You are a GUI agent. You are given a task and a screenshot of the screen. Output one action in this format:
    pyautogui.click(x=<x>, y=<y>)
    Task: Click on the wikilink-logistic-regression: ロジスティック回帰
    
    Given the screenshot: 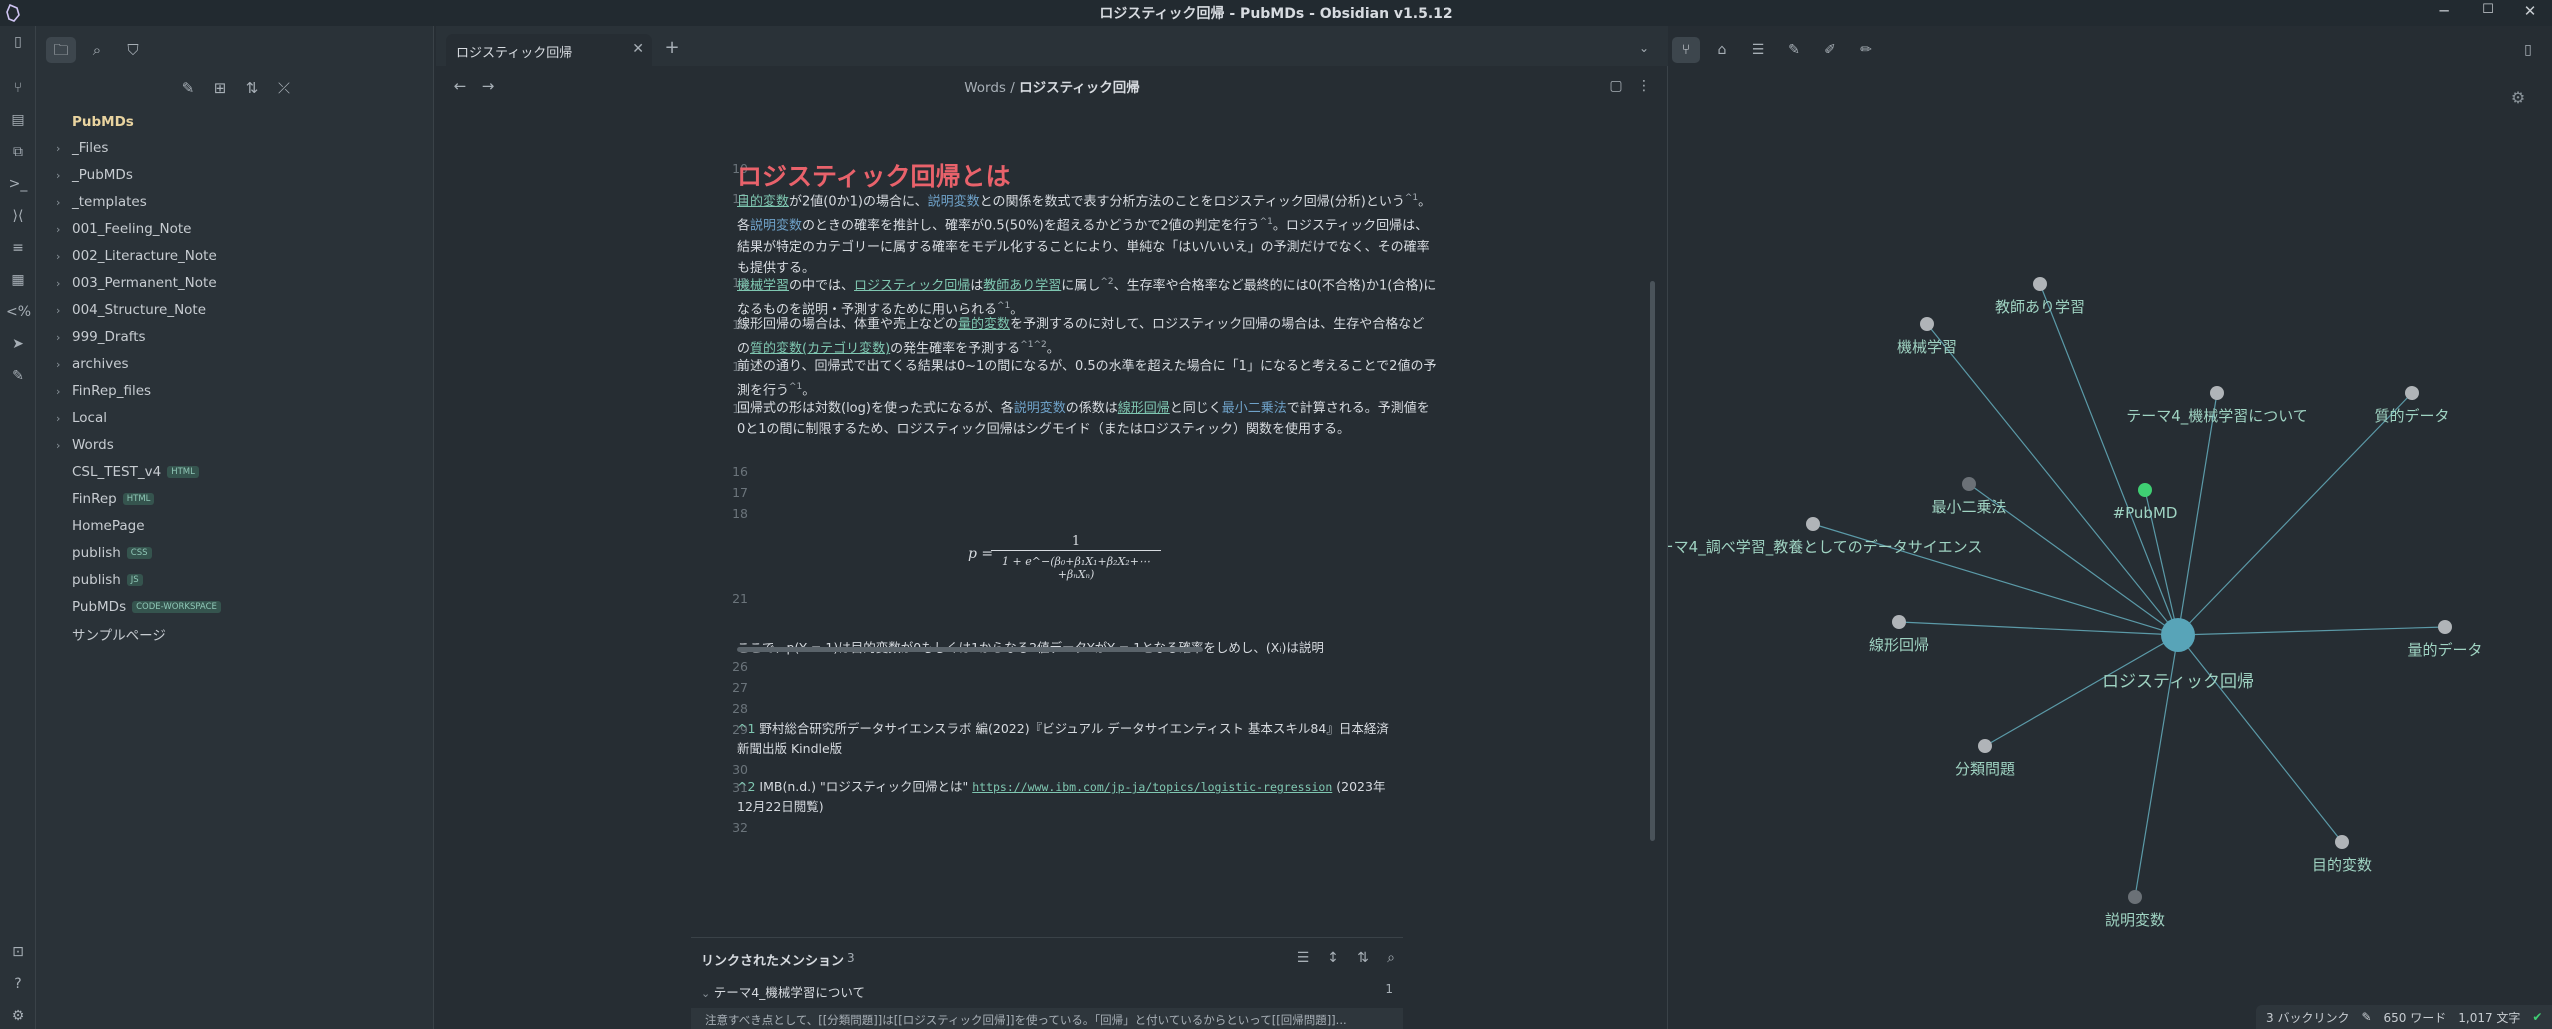 What is the action you would take?
    pyautogui.click(x=912, y=285)
    